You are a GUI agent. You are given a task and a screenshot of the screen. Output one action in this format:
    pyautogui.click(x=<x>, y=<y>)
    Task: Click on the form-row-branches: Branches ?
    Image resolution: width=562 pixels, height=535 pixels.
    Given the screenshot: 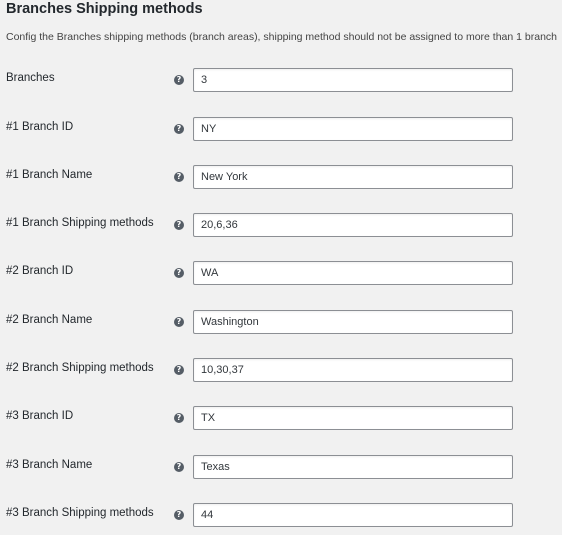 What is the action you would take?
    pyautogui.click(x=281, y=80)
    